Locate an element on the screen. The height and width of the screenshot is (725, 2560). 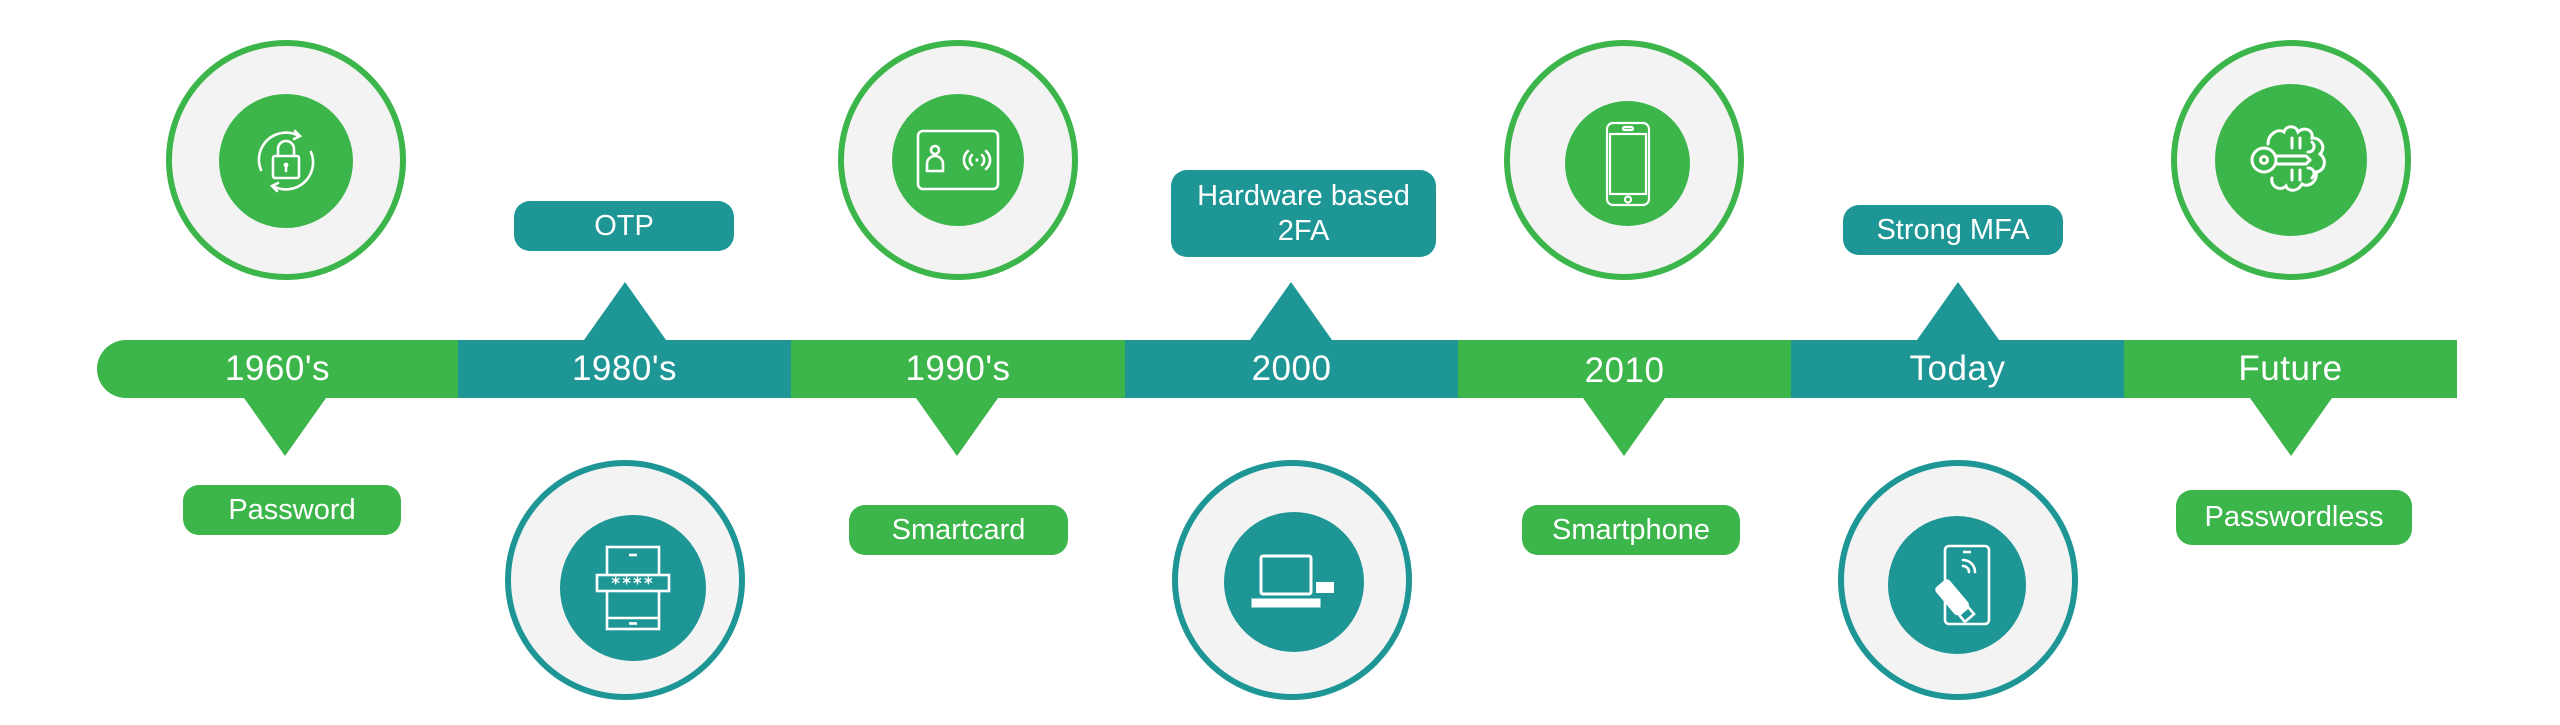
pointer-up-2000 is located at coordinates (1291, 311).